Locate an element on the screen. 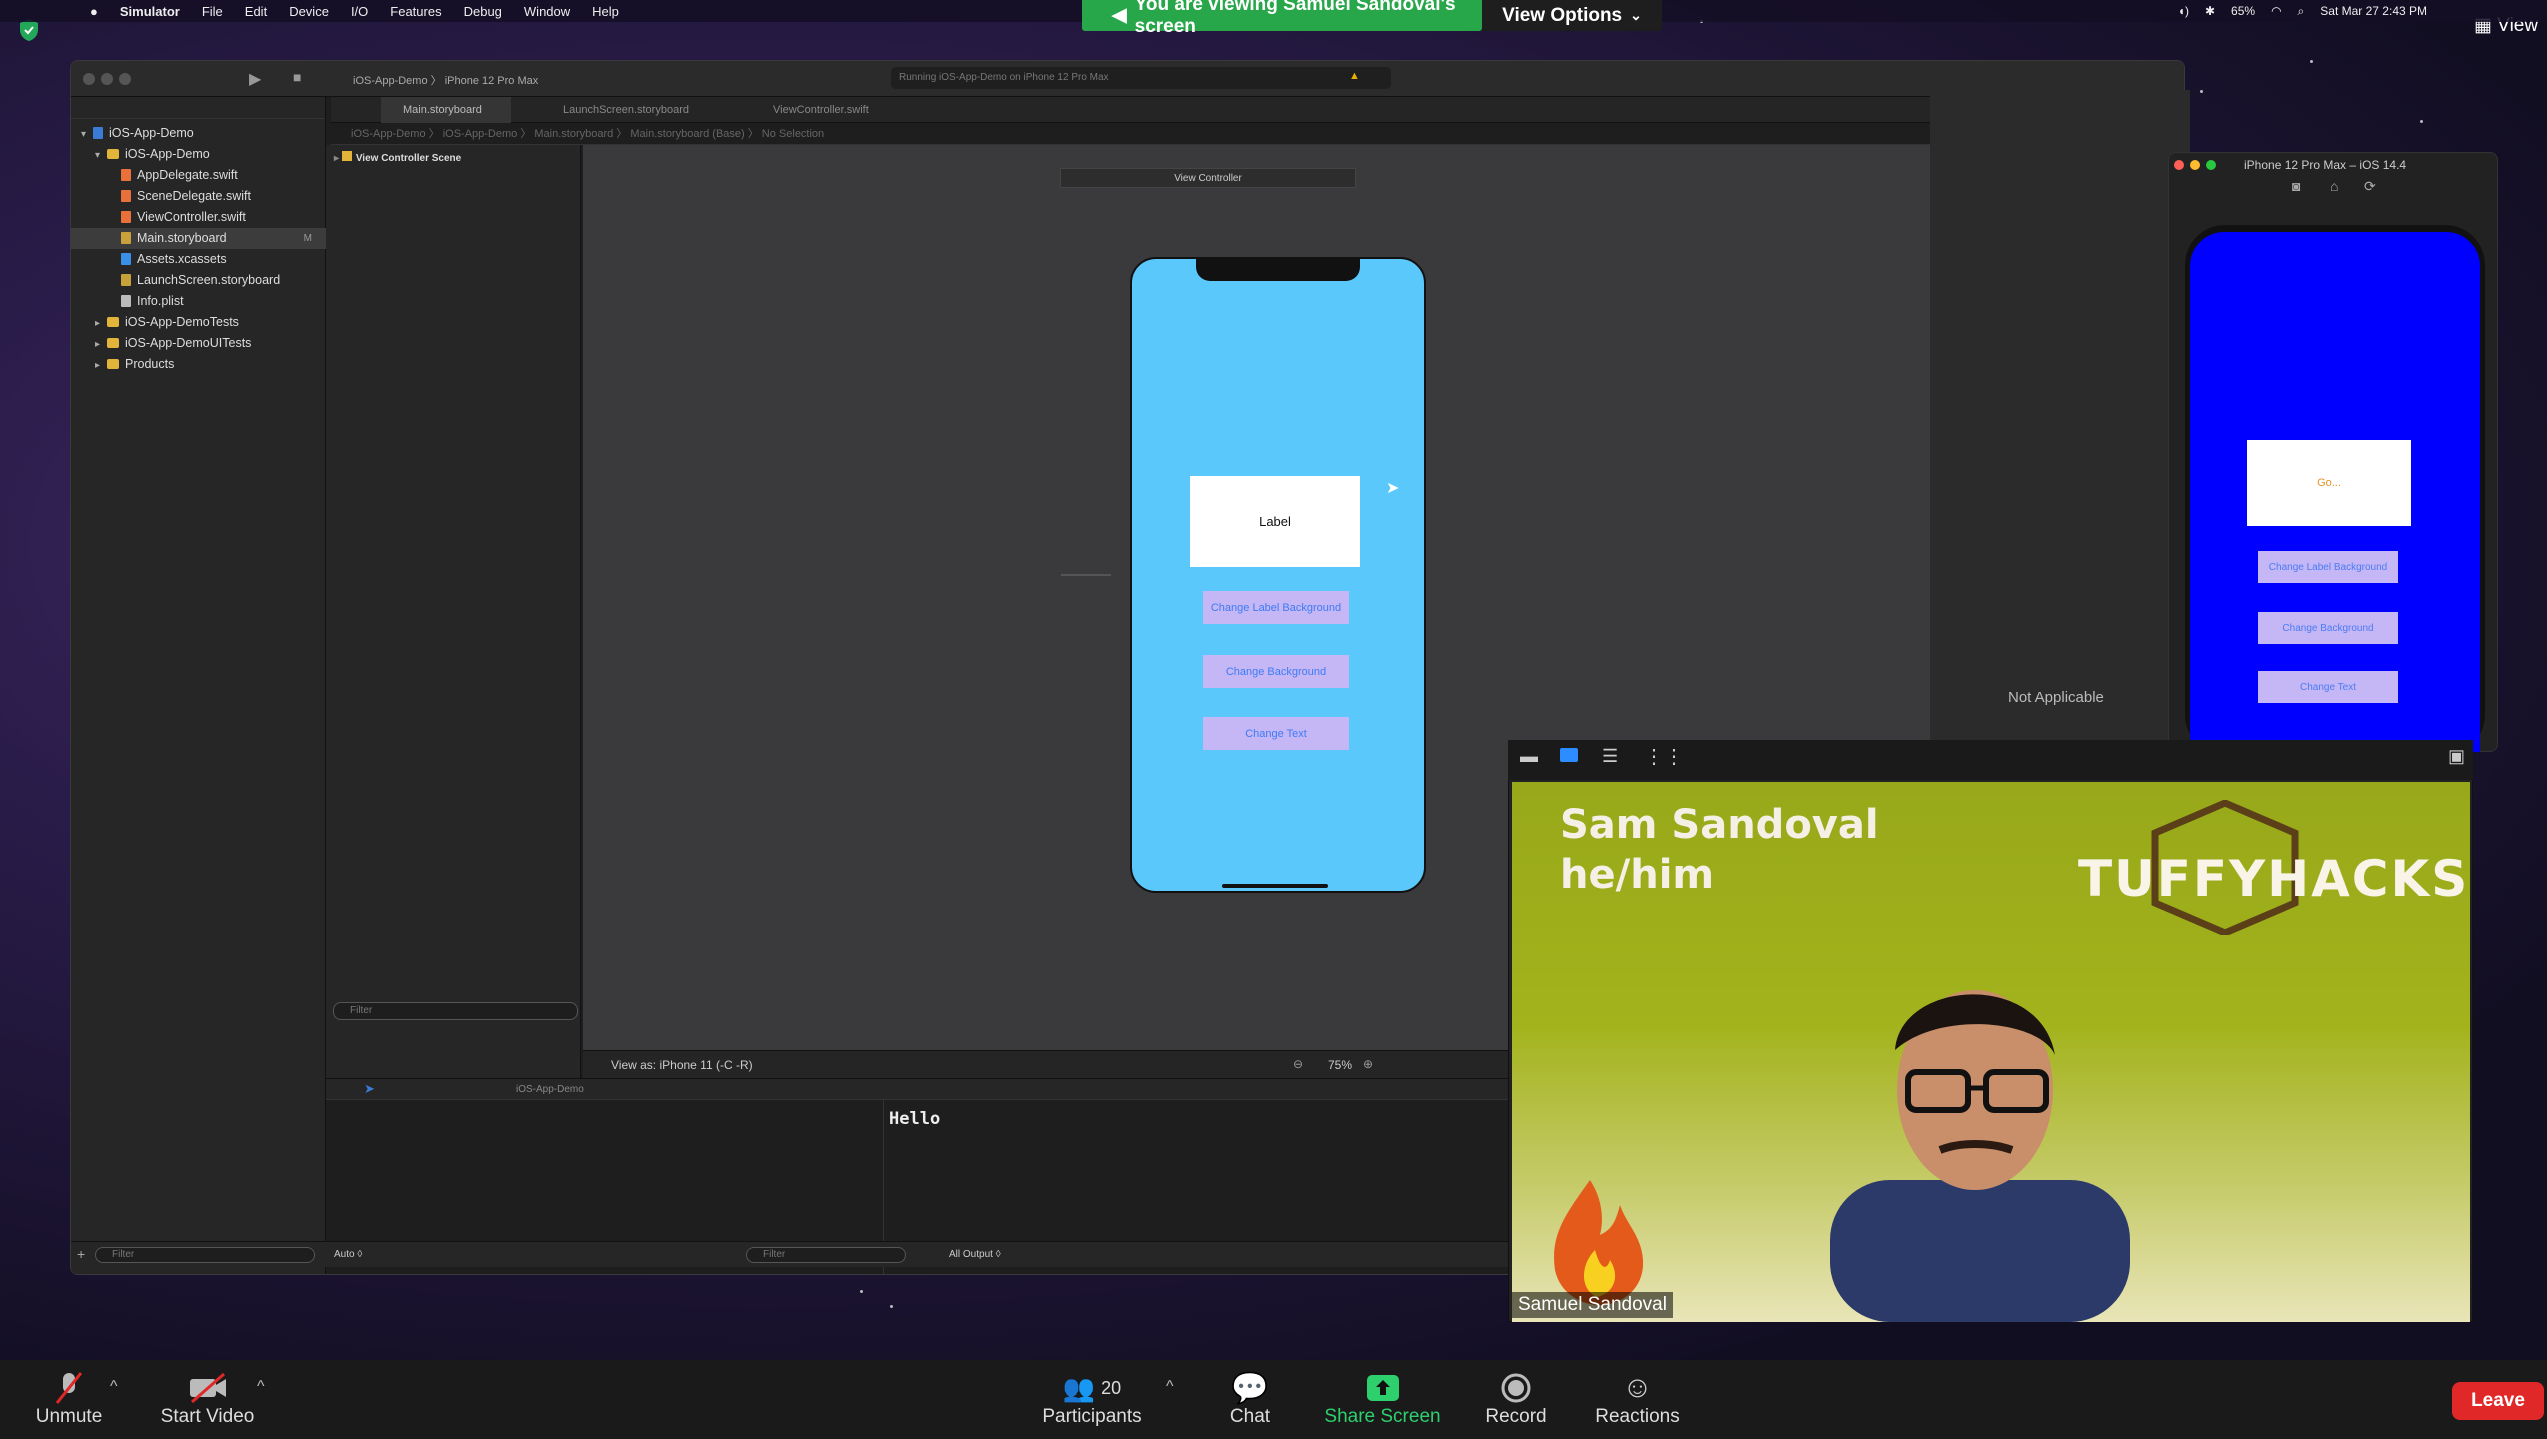 The image size is (2547, 1439). sim-change-label-background-button: Change Label Background is located at coordinates (2328, 567).